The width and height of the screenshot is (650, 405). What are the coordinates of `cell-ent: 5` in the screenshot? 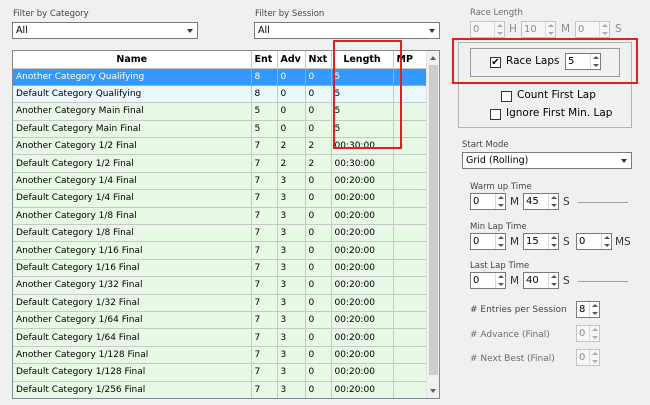 It's located at (264, 111).